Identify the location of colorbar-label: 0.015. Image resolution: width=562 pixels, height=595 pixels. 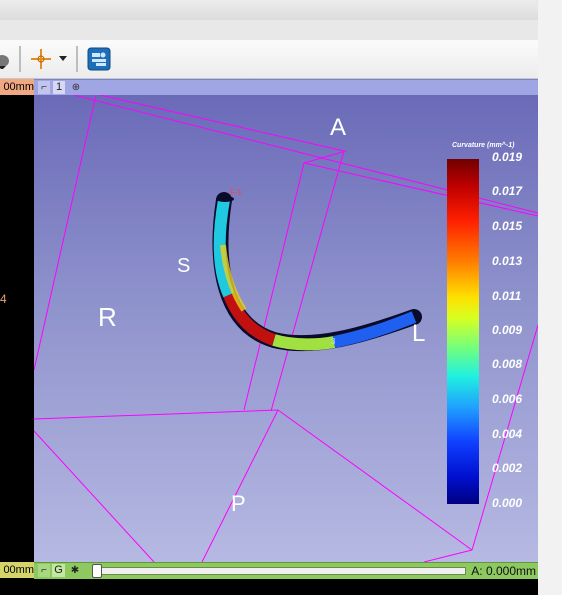
(507, 226).